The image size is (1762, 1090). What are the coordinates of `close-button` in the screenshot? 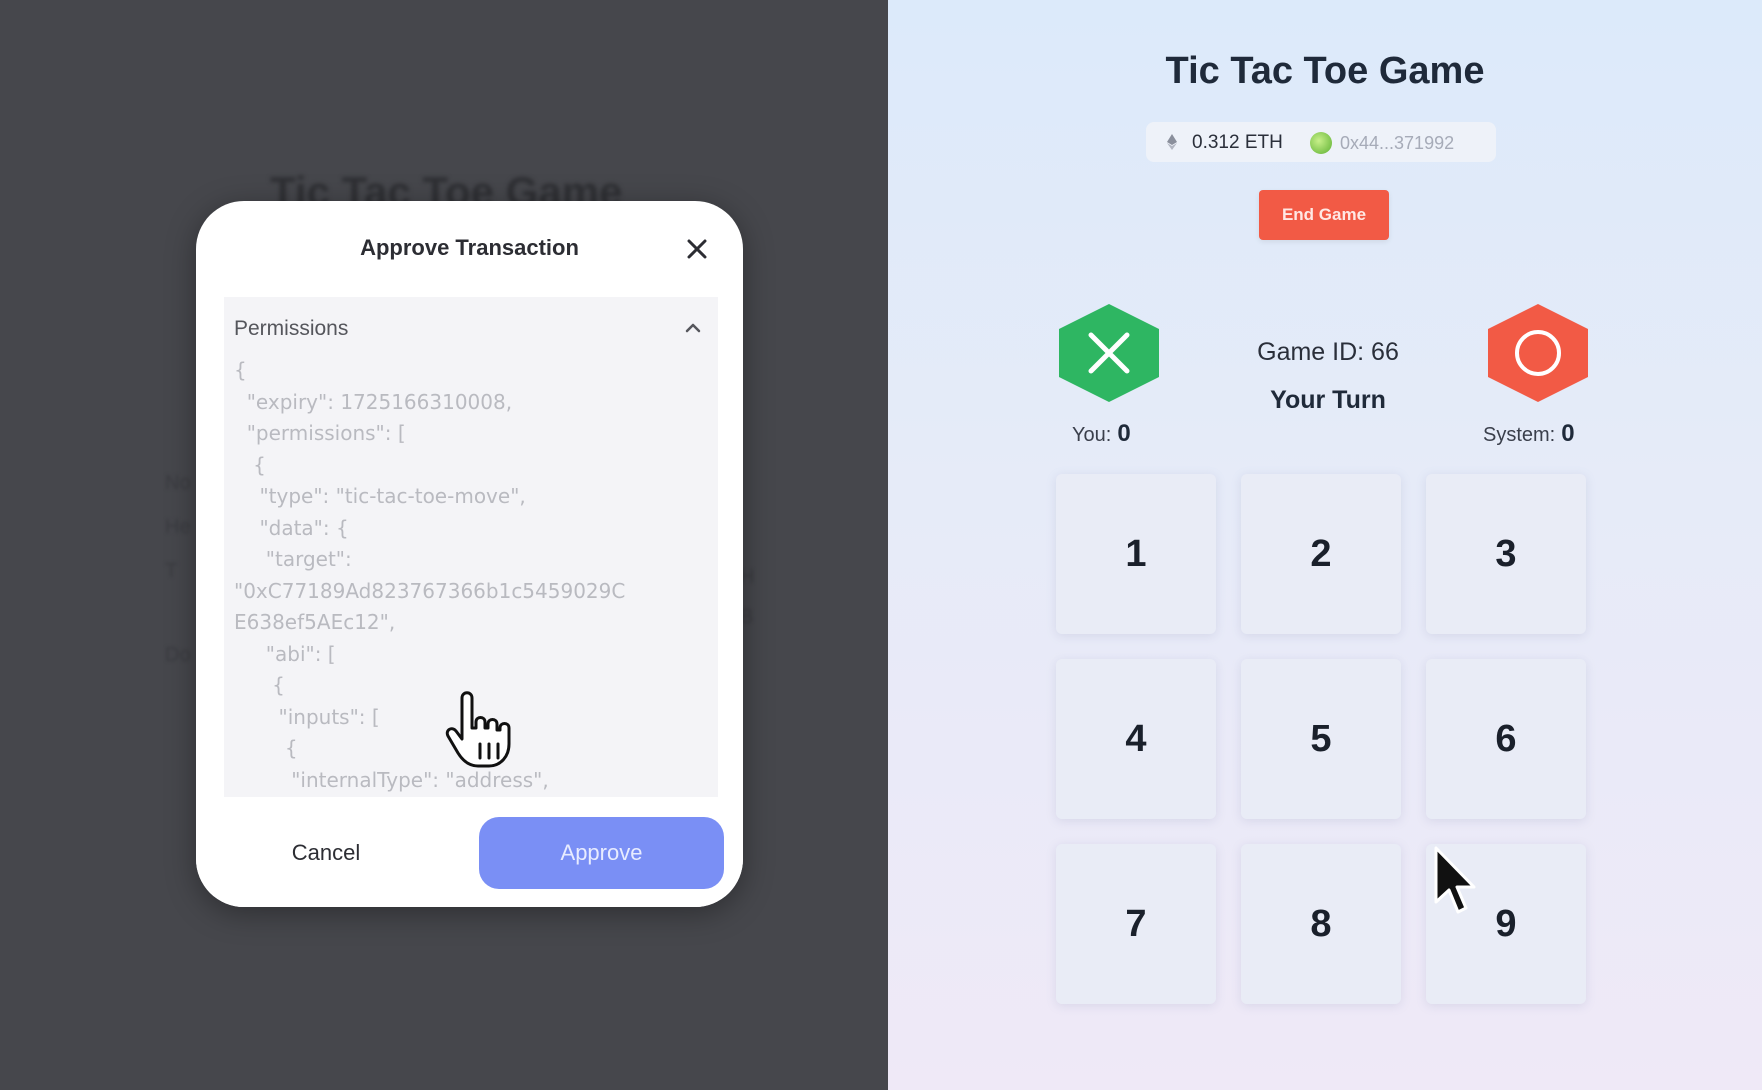 It's located at (697, 249).